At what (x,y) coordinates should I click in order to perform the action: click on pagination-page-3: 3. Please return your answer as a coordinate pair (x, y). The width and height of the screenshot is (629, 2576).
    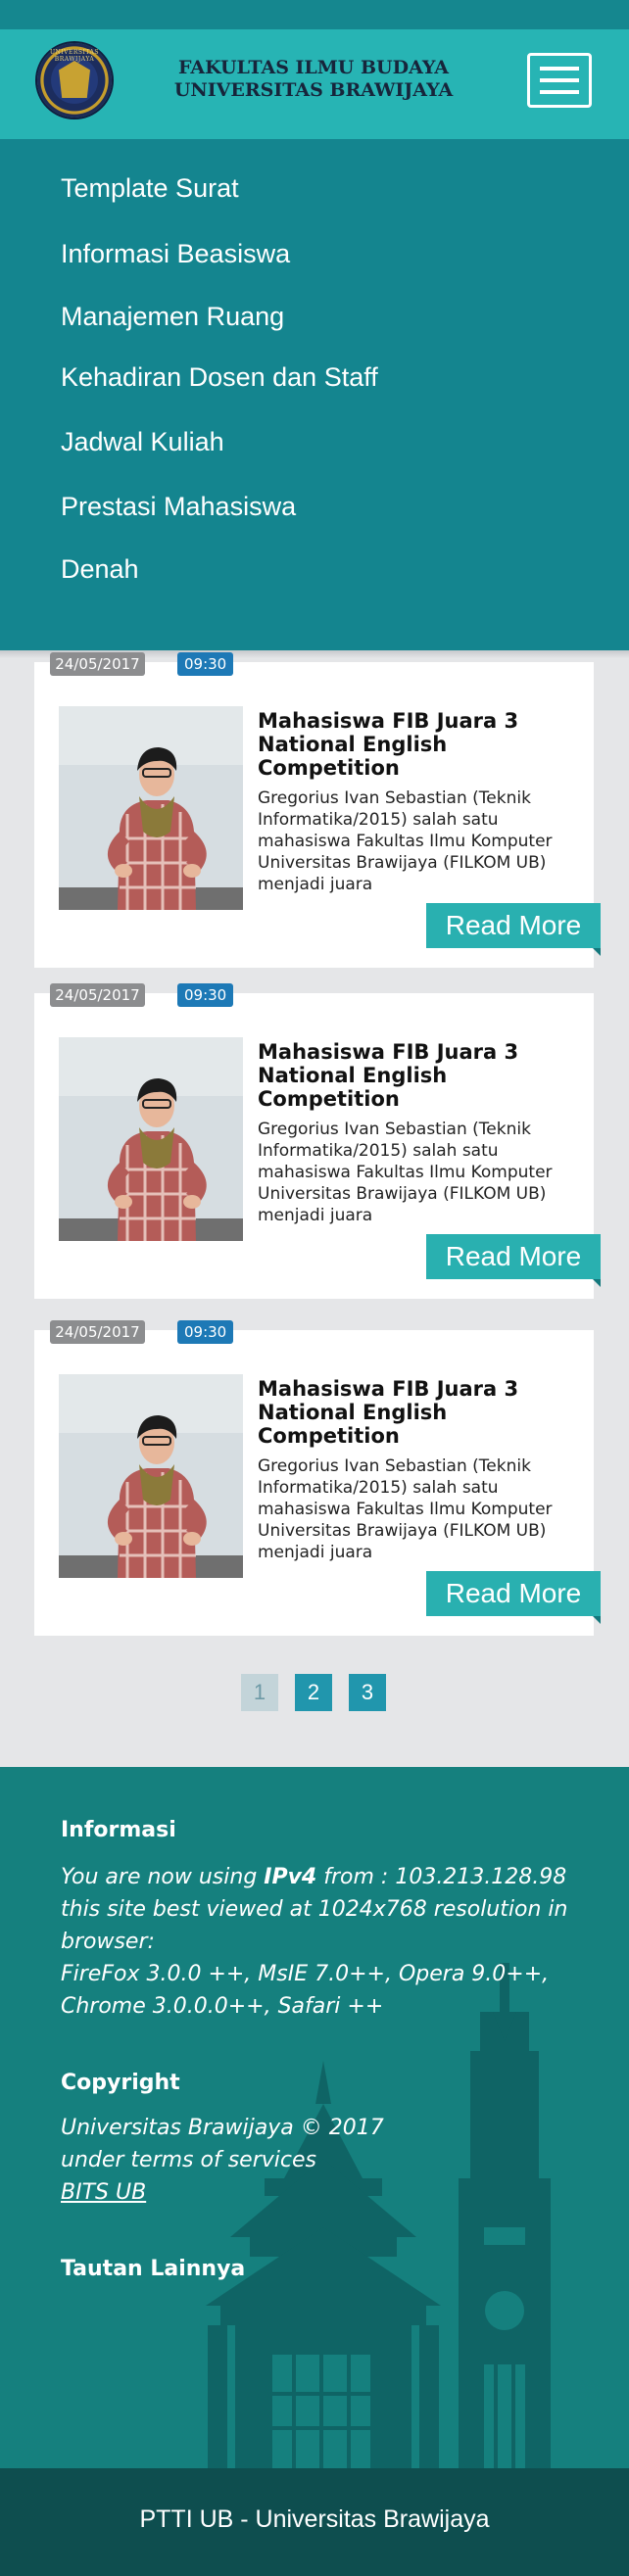
    Looking at the image, I should click on (367, 1692).